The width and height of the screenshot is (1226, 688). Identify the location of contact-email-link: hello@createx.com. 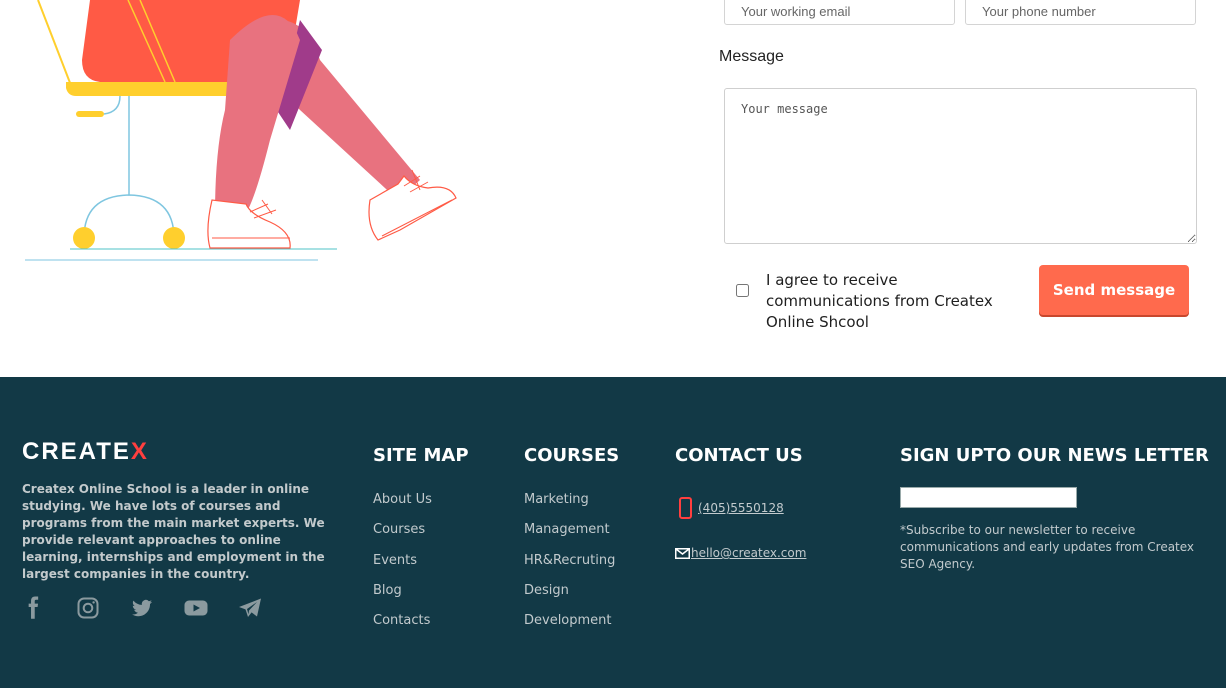
(740, 553).